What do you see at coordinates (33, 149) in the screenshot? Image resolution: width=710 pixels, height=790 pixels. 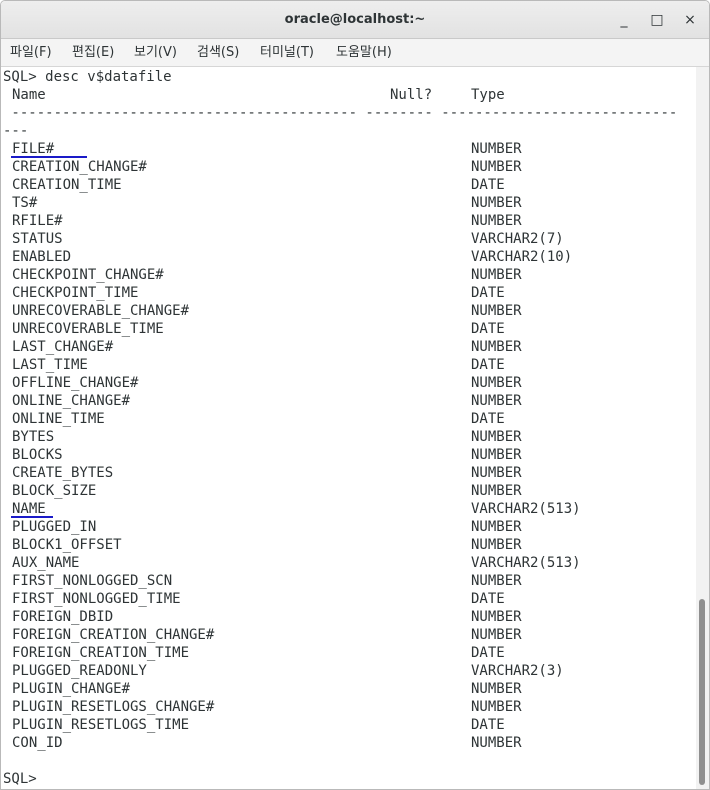 I see `column-name: FILE#` at bounding box center [33, 149].